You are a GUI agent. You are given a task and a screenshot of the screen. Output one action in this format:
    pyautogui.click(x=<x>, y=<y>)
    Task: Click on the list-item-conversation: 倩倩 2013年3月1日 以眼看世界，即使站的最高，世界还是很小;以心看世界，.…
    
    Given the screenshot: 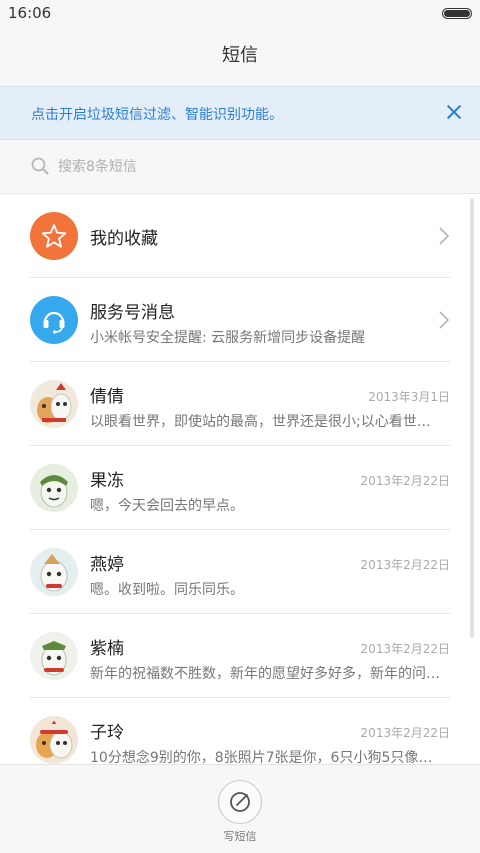 What is the action you would take?
    pyautogui.click(x=240, y=404)
    